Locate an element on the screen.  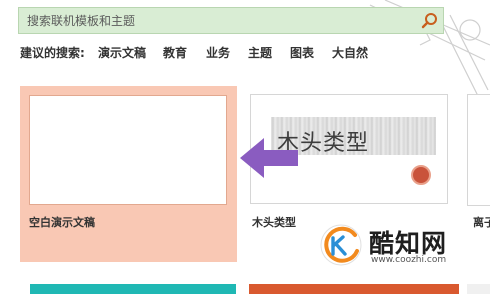
search-icon is located at coordinates (430, 21).